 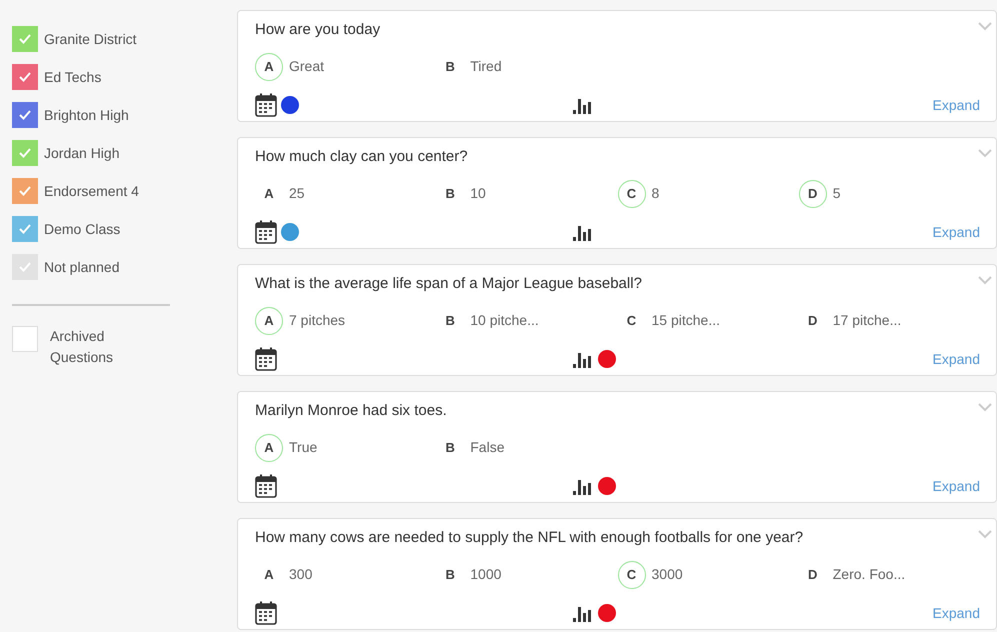 What do you see at coordinates (82, 267) in the screenshot?
I see `group-label: Not planned` at bounding box center [82, 267].